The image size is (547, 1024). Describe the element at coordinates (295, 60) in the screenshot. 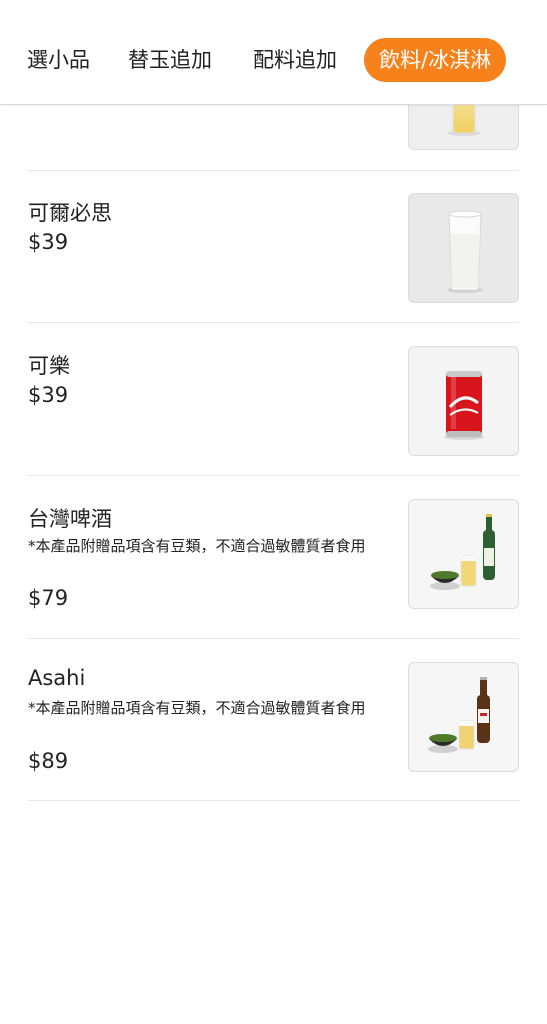

I see `tab-extra-toppings: 配料追加` at that location.